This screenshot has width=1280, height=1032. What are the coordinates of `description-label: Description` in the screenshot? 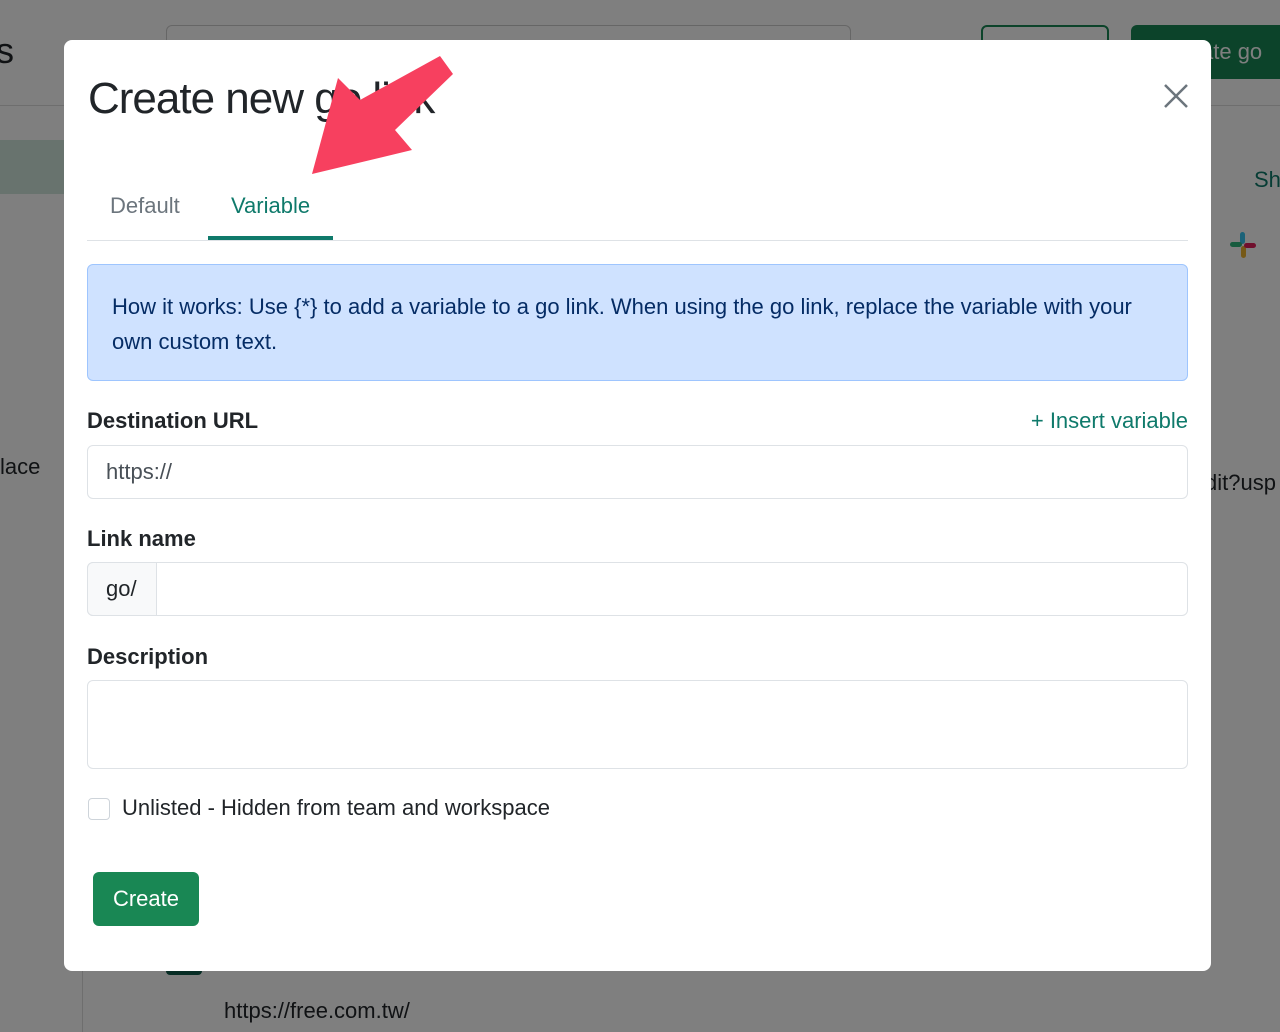 It's located at (148, 656).